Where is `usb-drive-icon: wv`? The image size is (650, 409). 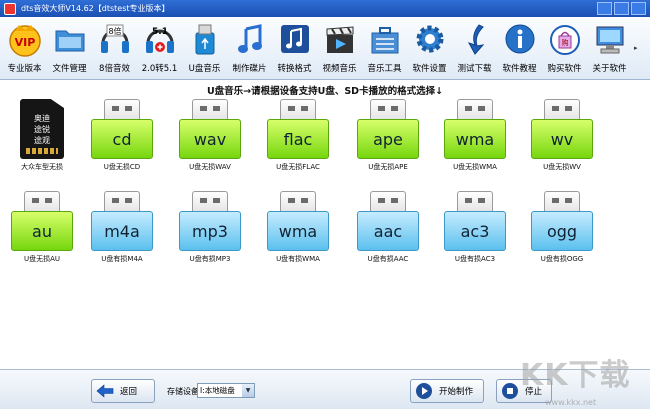 usb-drive-icon: wv is located at coordinates (562, 129).